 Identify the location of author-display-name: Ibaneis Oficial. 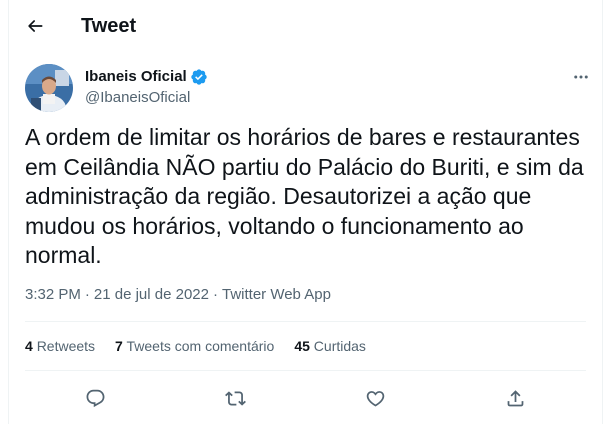
(136, 77).